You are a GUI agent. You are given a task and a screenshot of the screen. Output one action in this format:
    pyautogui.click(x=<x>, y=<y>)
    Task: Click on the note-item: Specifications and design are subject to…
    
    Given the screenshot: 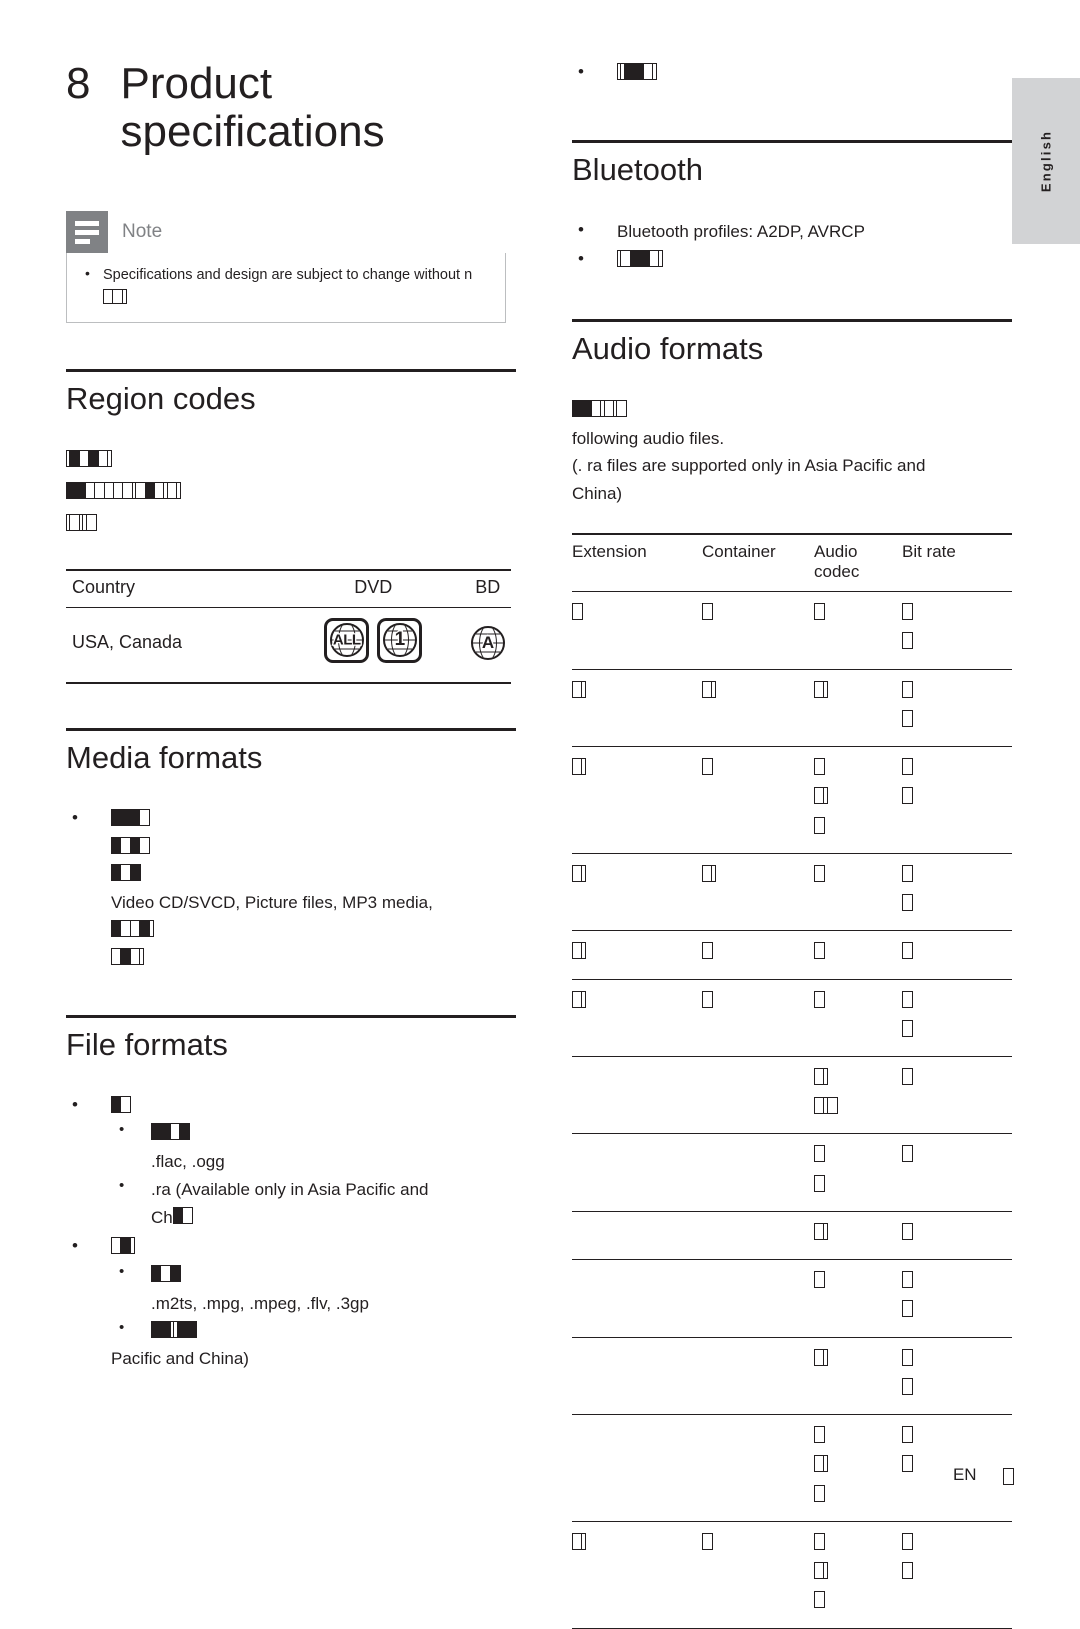 What is the action you would take?
    pyautogui.click(x=286, y=285)
    